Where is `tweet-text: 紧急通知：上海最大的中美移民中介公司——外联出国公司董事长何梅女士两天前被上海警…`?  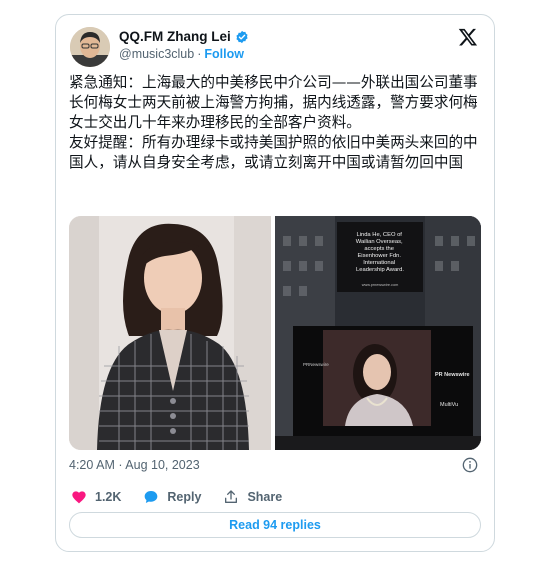 tweet-text: 紧急通知：上海最大的中美移民中介公司——外联出国公司董事长何梅女士两天前被上海警… is located at coordinates (278, 123).